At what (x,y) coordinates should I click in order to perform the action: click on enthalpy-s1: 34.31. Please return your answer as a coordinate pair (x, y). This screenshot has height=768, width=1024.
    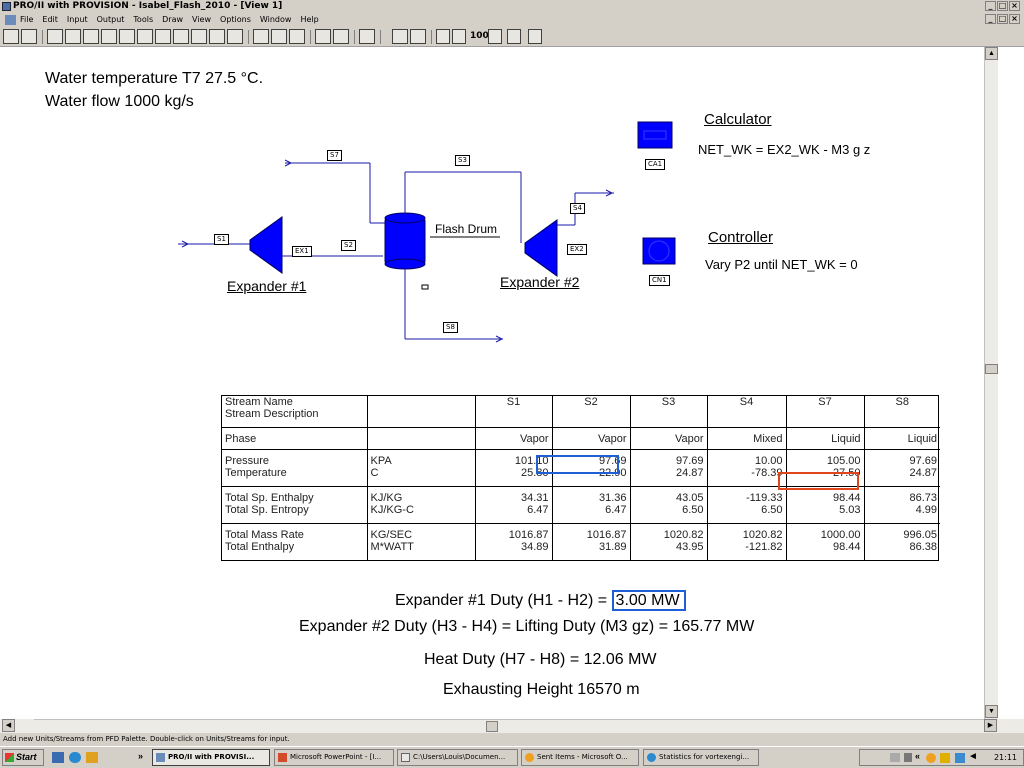
    Looking at the image, I should click on (534, 497).